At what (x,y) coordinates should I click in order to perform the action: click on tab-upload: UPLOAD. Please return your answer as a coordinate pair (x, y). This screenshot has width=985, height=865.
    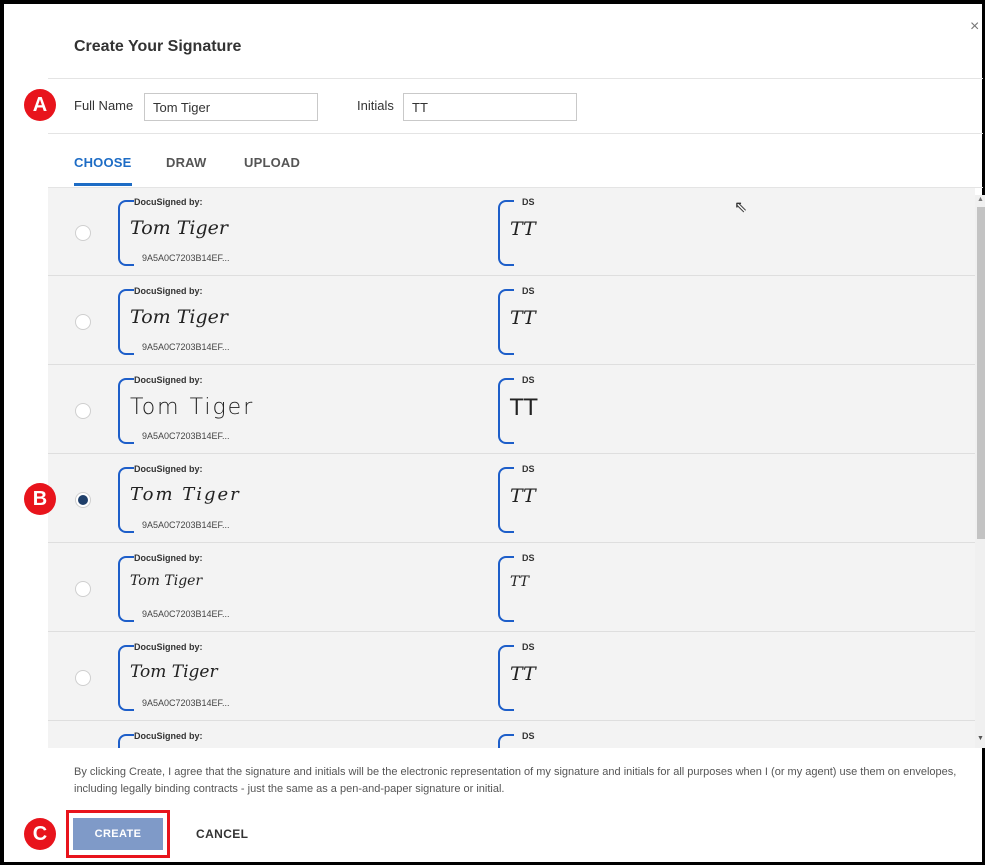
    Looking at the image, I should click on (272, 162).